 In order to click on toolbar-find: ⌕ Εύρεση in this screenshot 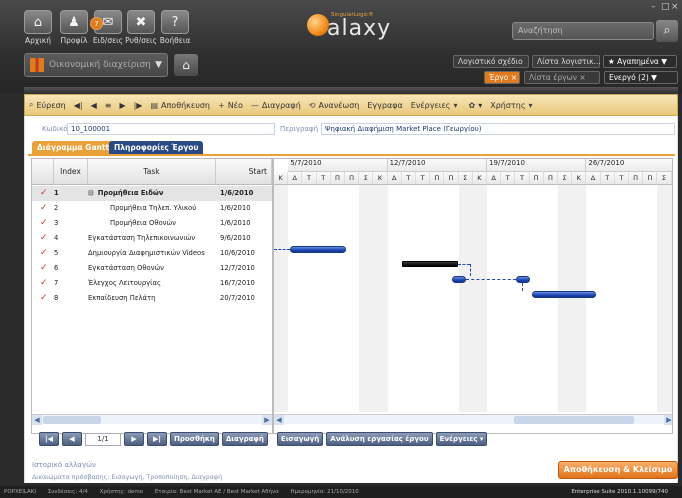, I will do `click(47, 105)`.